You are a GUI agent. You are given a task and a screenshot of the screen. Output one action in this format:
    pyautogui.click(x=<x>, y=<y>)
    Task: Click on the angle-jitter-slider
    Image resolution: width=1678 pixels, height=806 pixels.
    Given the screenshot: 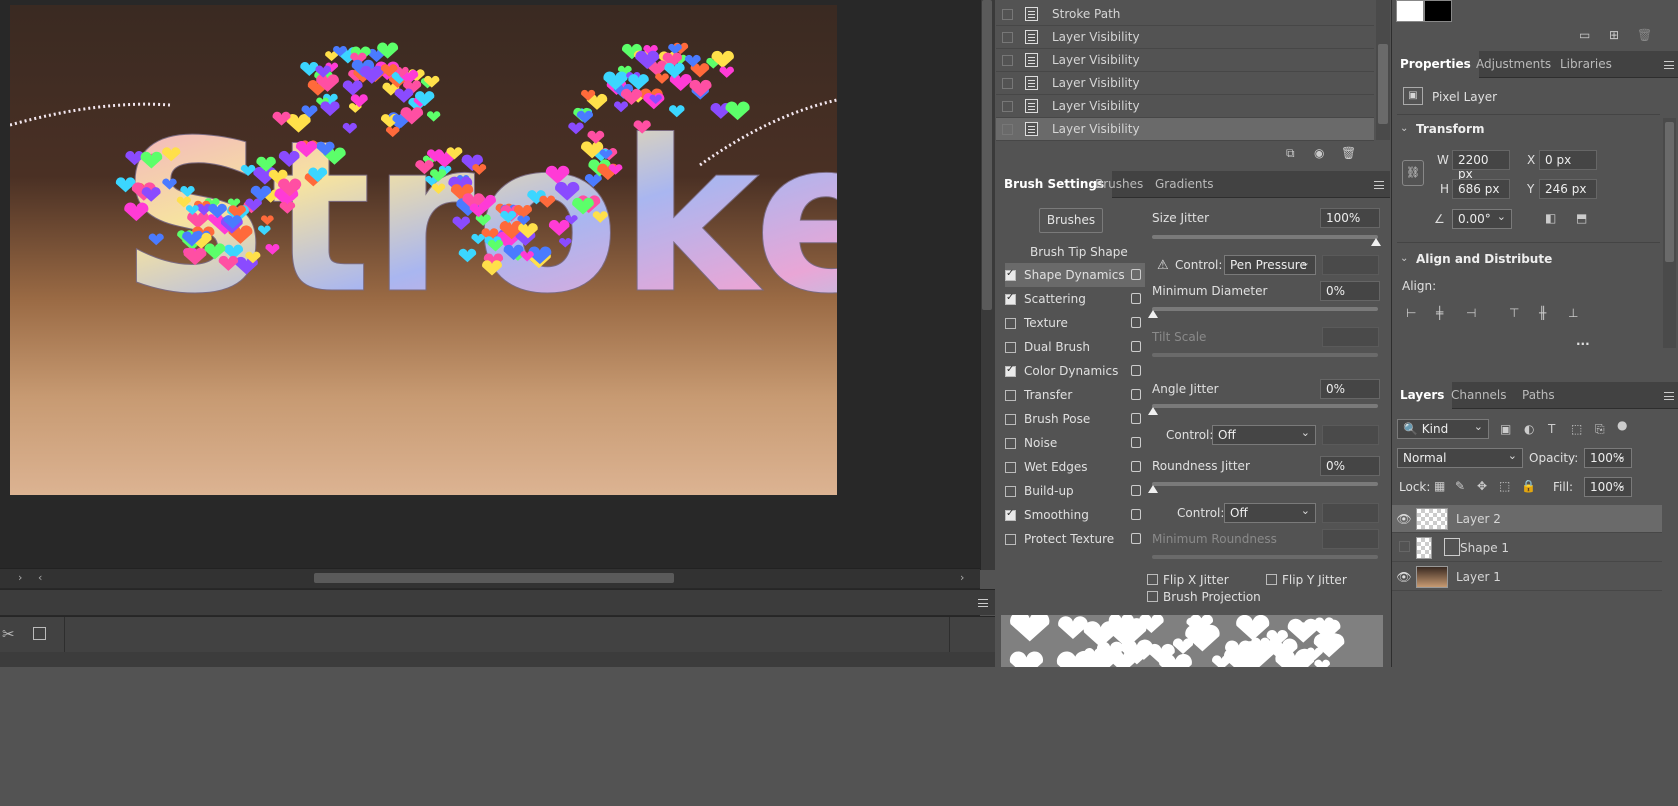 What is the action you would take?
    pyautogui.click(x=1265, y=406)
    